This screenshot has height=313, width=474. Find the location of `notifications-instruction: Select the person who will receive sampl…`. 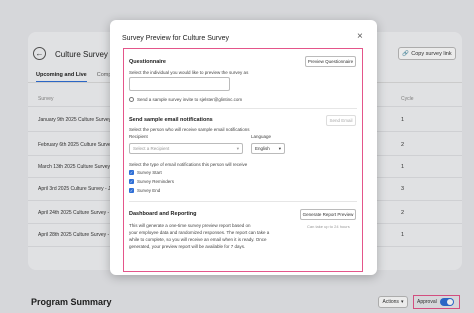

notifications-instruction: Select the person who will receive sampl… is located at coordinates (189, 129).